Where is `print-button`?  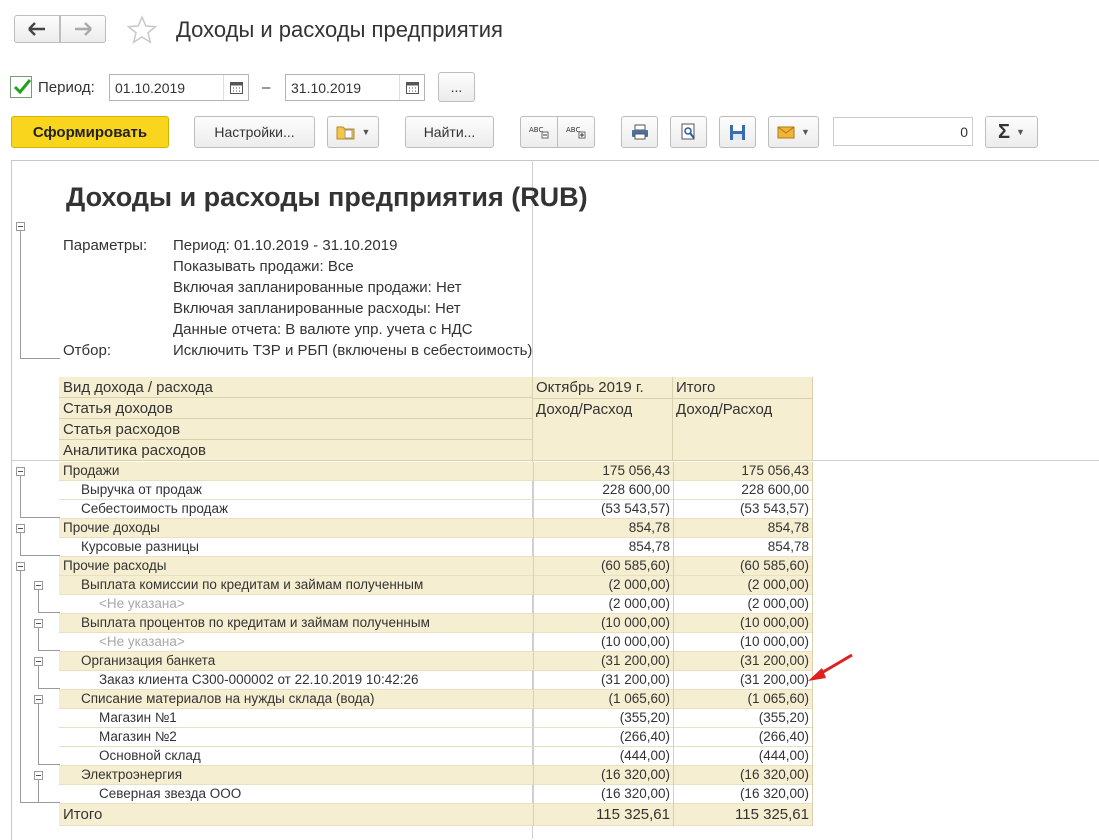 print-button is located at coordinates (639, 132).